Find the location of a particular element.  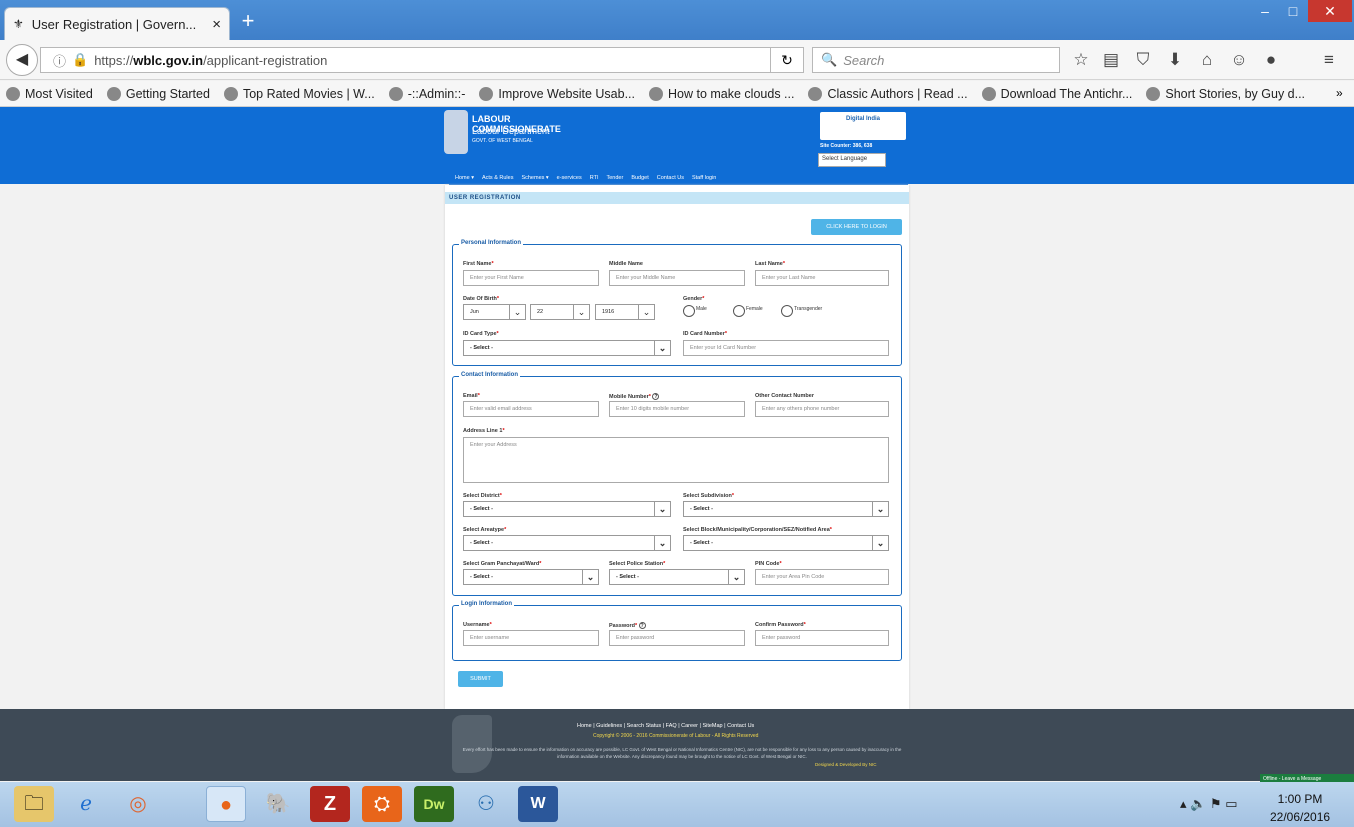

middle-name-label: Middle Name is located at coordinates (626, 264).